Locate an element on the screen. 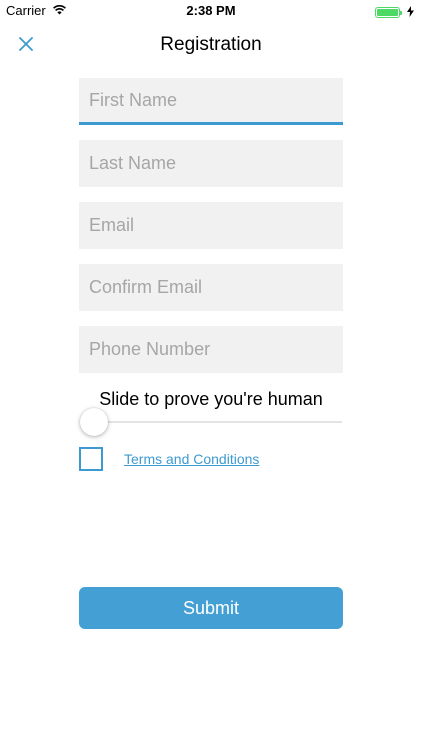 Image resolution: width=422 pixels, height=750 pixels. status-right is located at coordinates (394, 12).